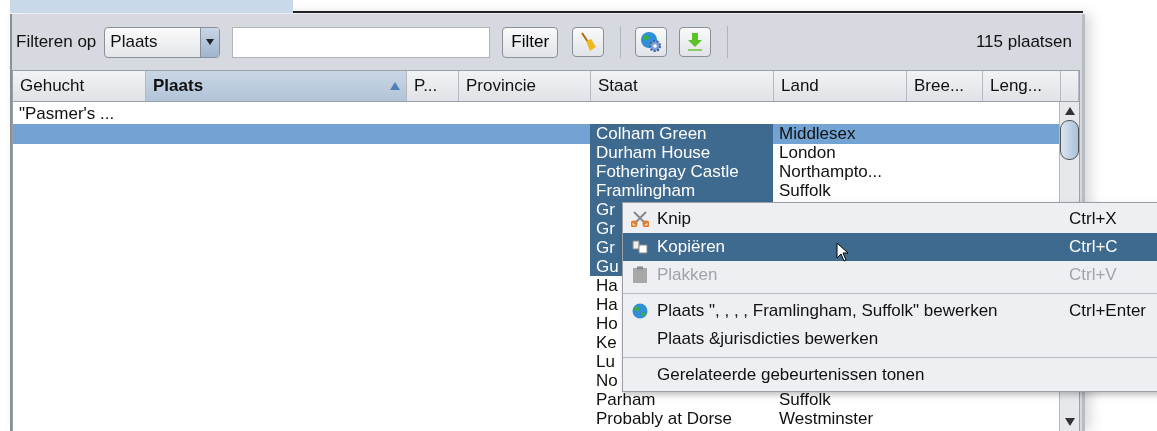 The width and height of the screenshot is (1157, 431). What do you see at coordinates (842, 252) in the screenshot?
I see `mouse-pointer-icon` at bounding box center [842, 252].